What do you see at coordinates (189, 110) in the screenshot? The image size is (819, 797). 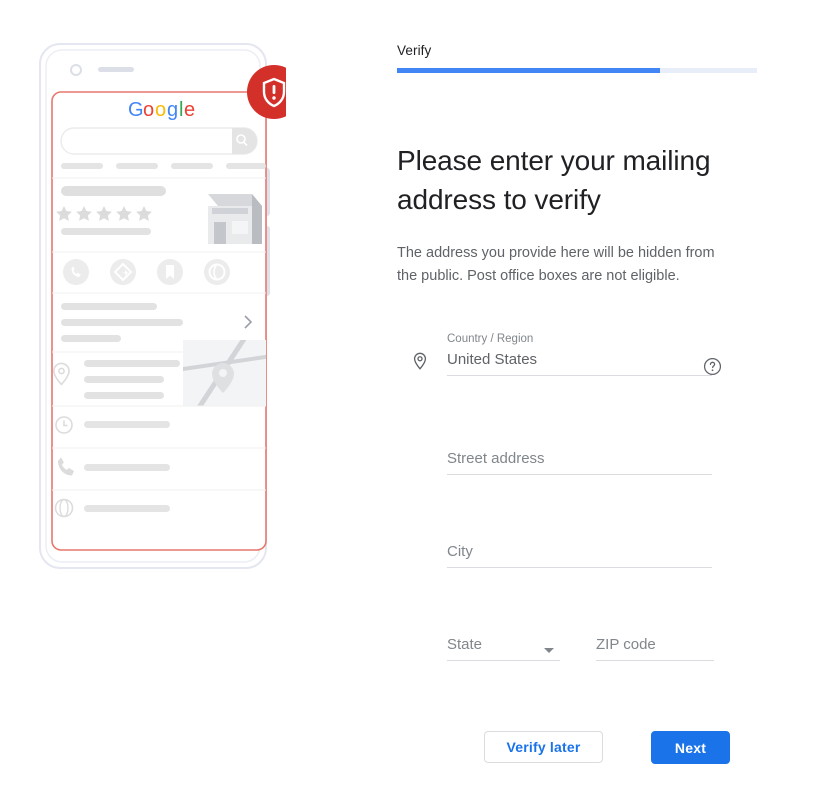 I see `svg-text: e` at bounding box center [189, 110].